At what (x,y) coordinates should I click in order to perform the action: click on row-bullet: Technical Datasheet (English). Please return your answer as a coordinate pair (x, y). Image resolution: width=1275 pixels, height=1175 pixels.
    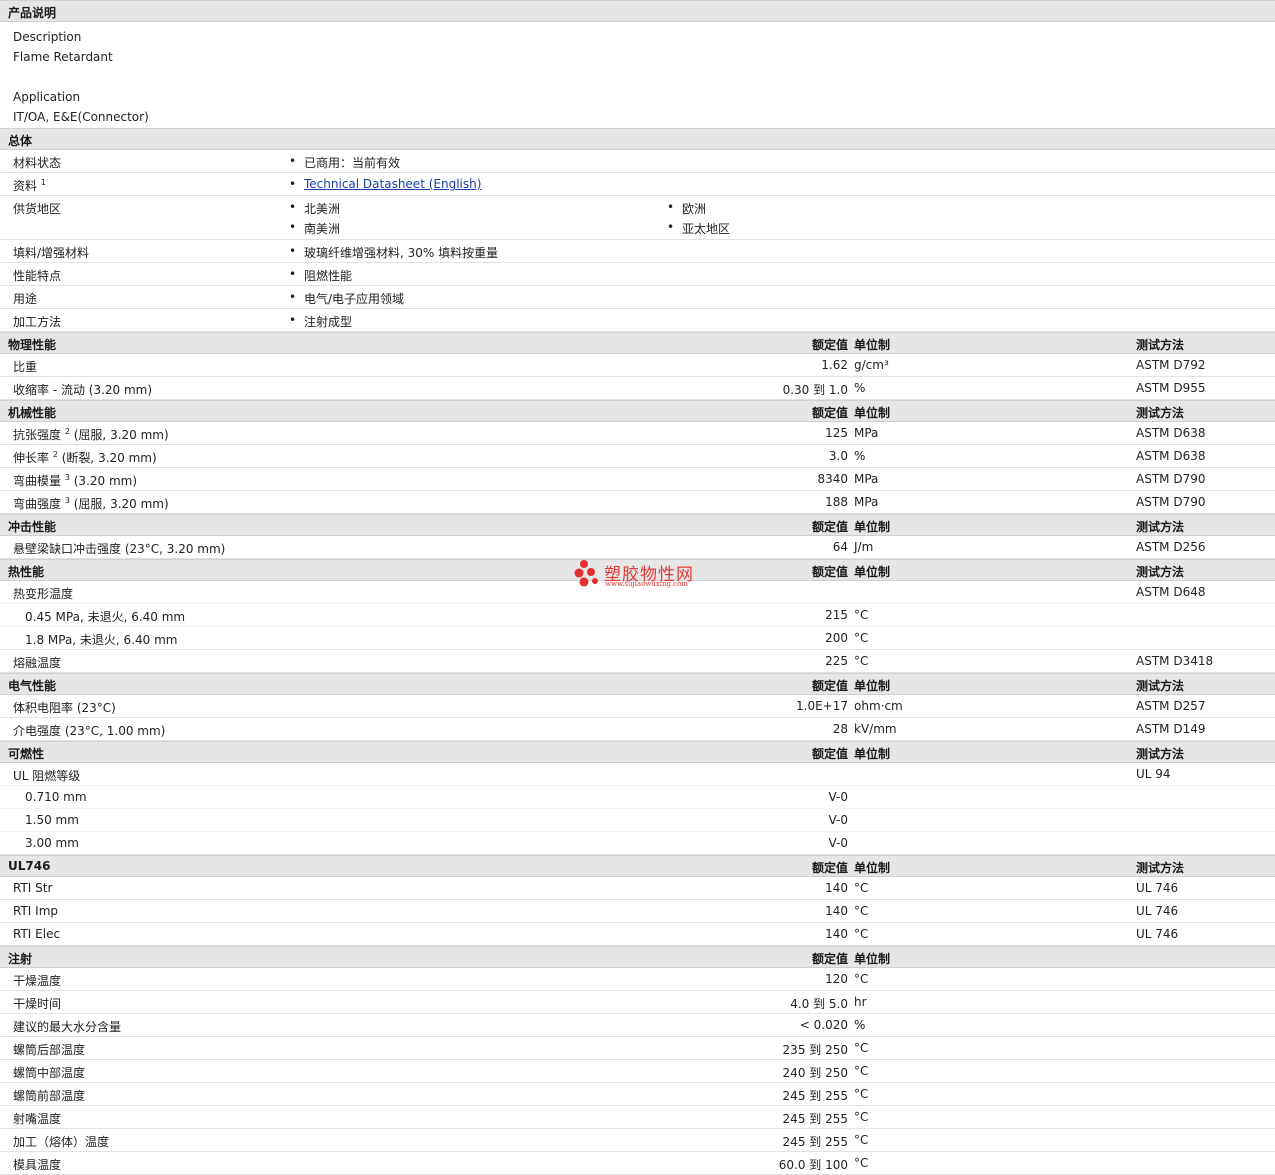
    Looking at the image, I should click on (384, 184).